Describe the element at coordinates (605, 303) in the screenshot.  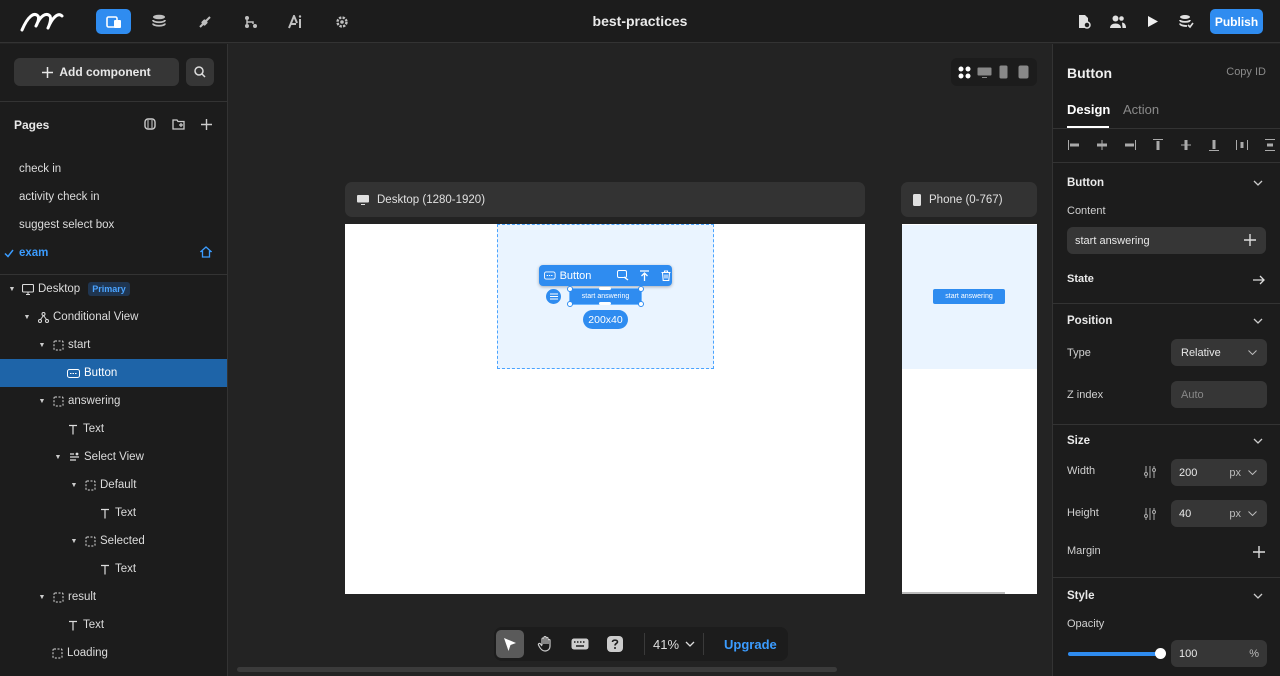
I see `resize-handle-bottom` at that location.